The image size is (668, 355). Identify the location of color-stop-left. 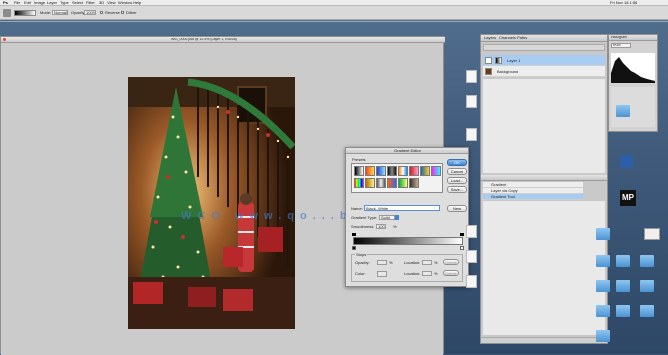
(354, 248).